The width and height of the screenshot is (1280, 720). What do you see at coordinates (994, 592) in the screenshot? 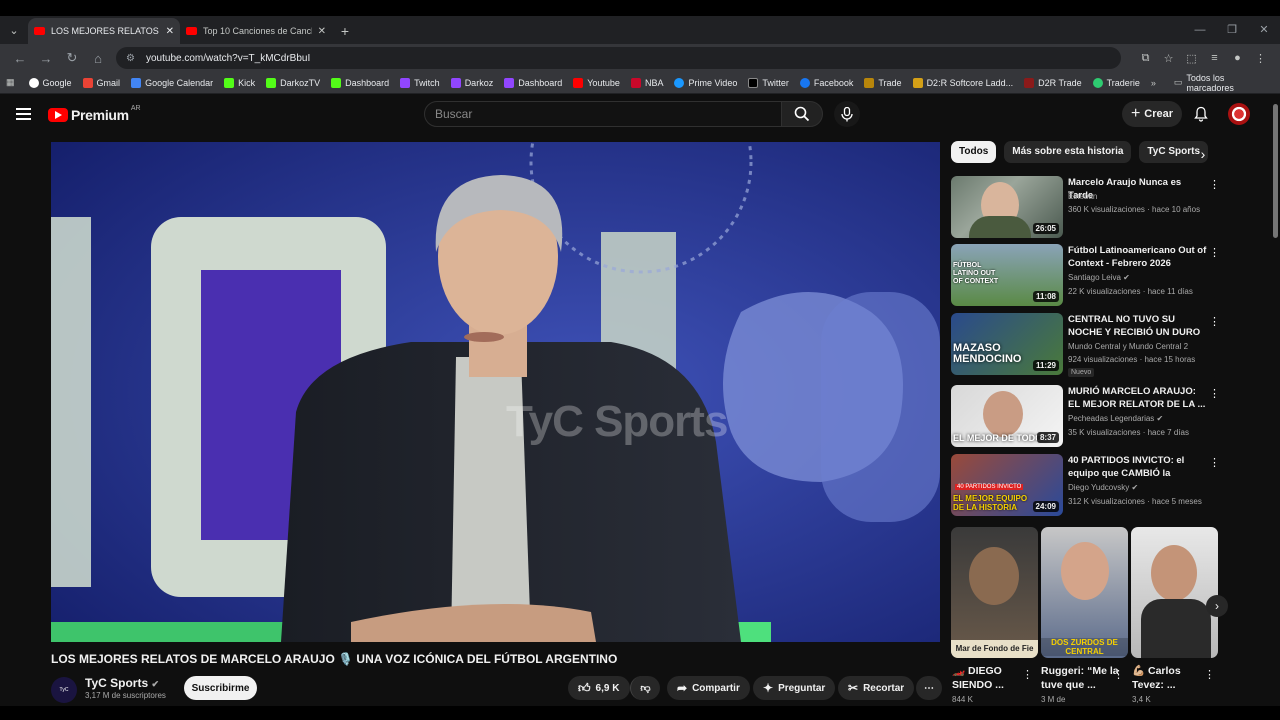
I see `short-thumbnail: Mar de Fondo de Fie` at bounding box center [994, 592].